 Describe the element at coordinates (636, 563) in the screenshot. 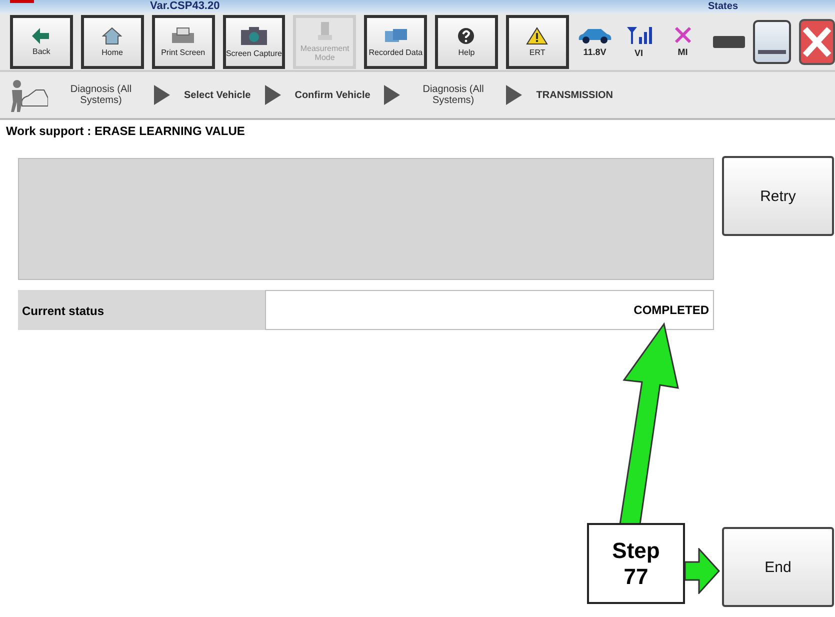

I see `step-callout: Step 77` at that location.